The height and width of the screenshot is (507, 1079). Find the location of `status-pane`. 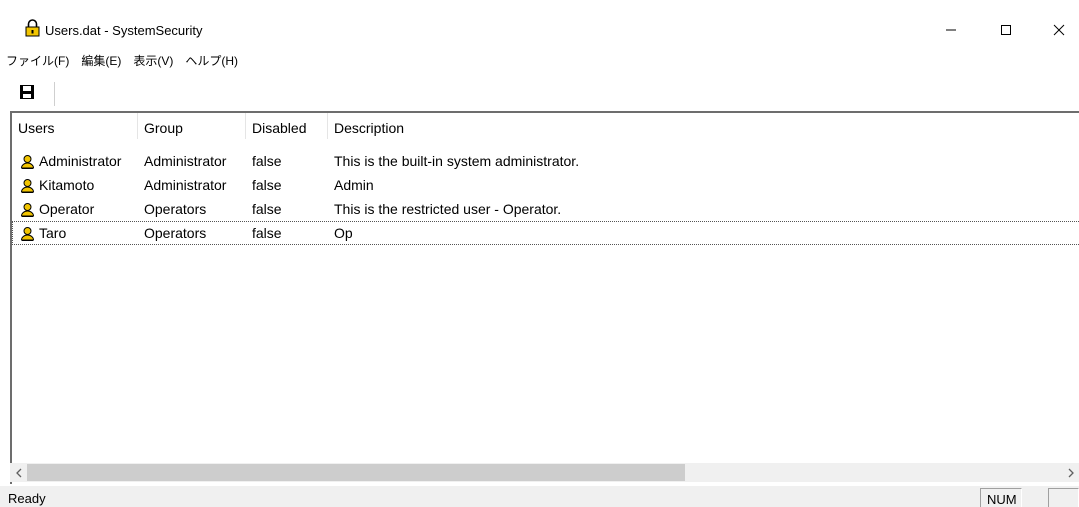

status-pane is located at coordinates (1063, 497).